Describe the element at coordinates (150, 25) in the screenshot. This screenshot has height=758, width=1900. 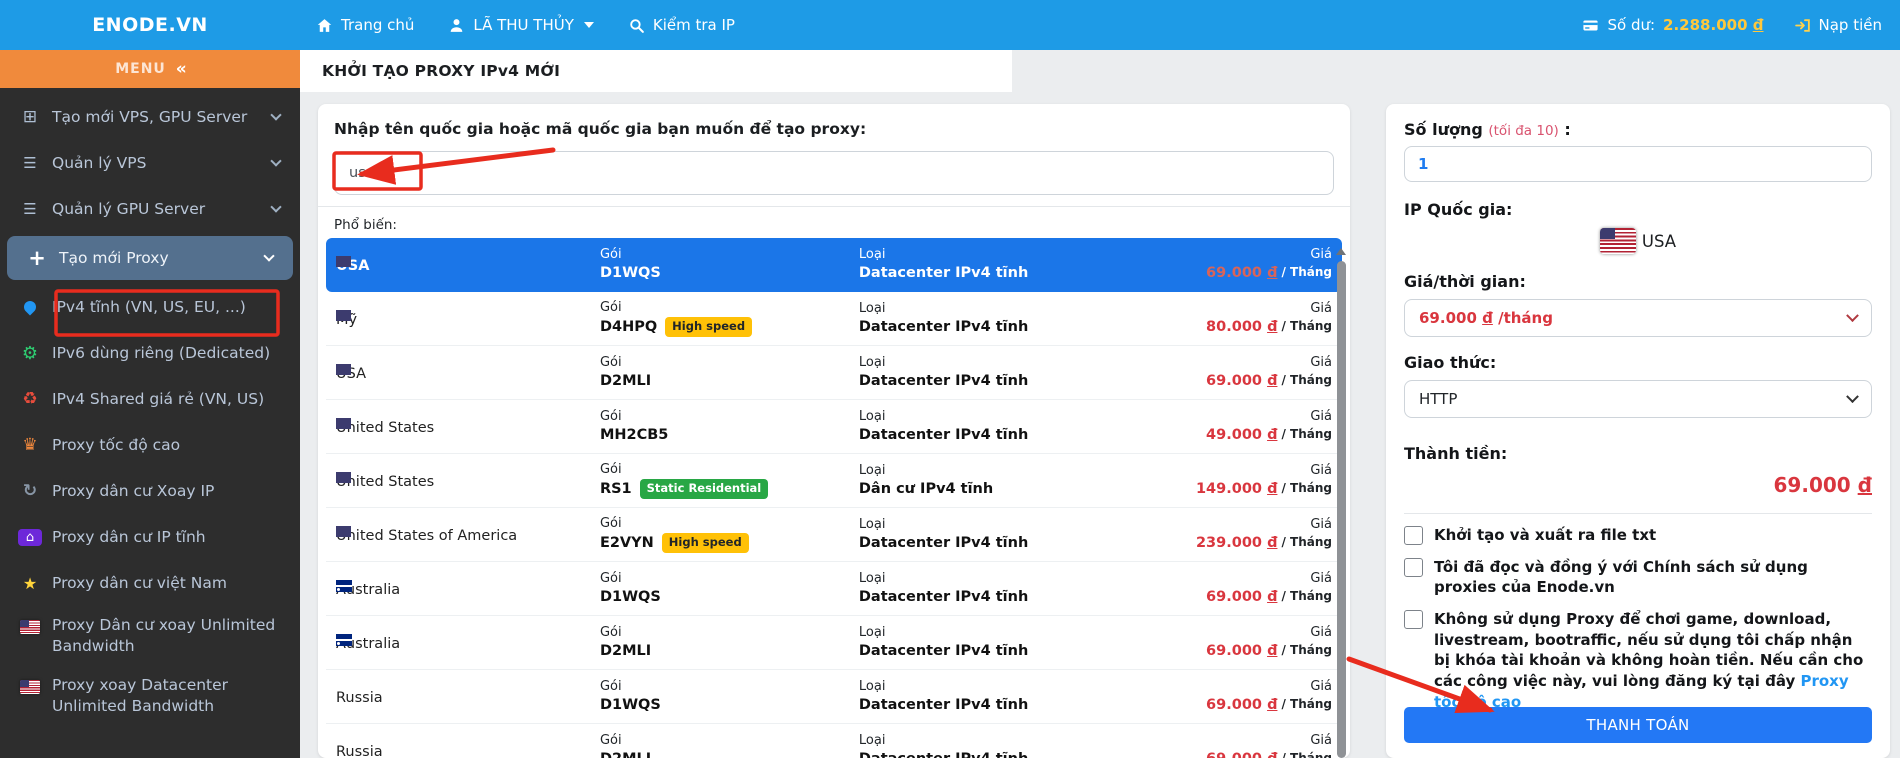
I see `logo: ENODE.VN` at that location.